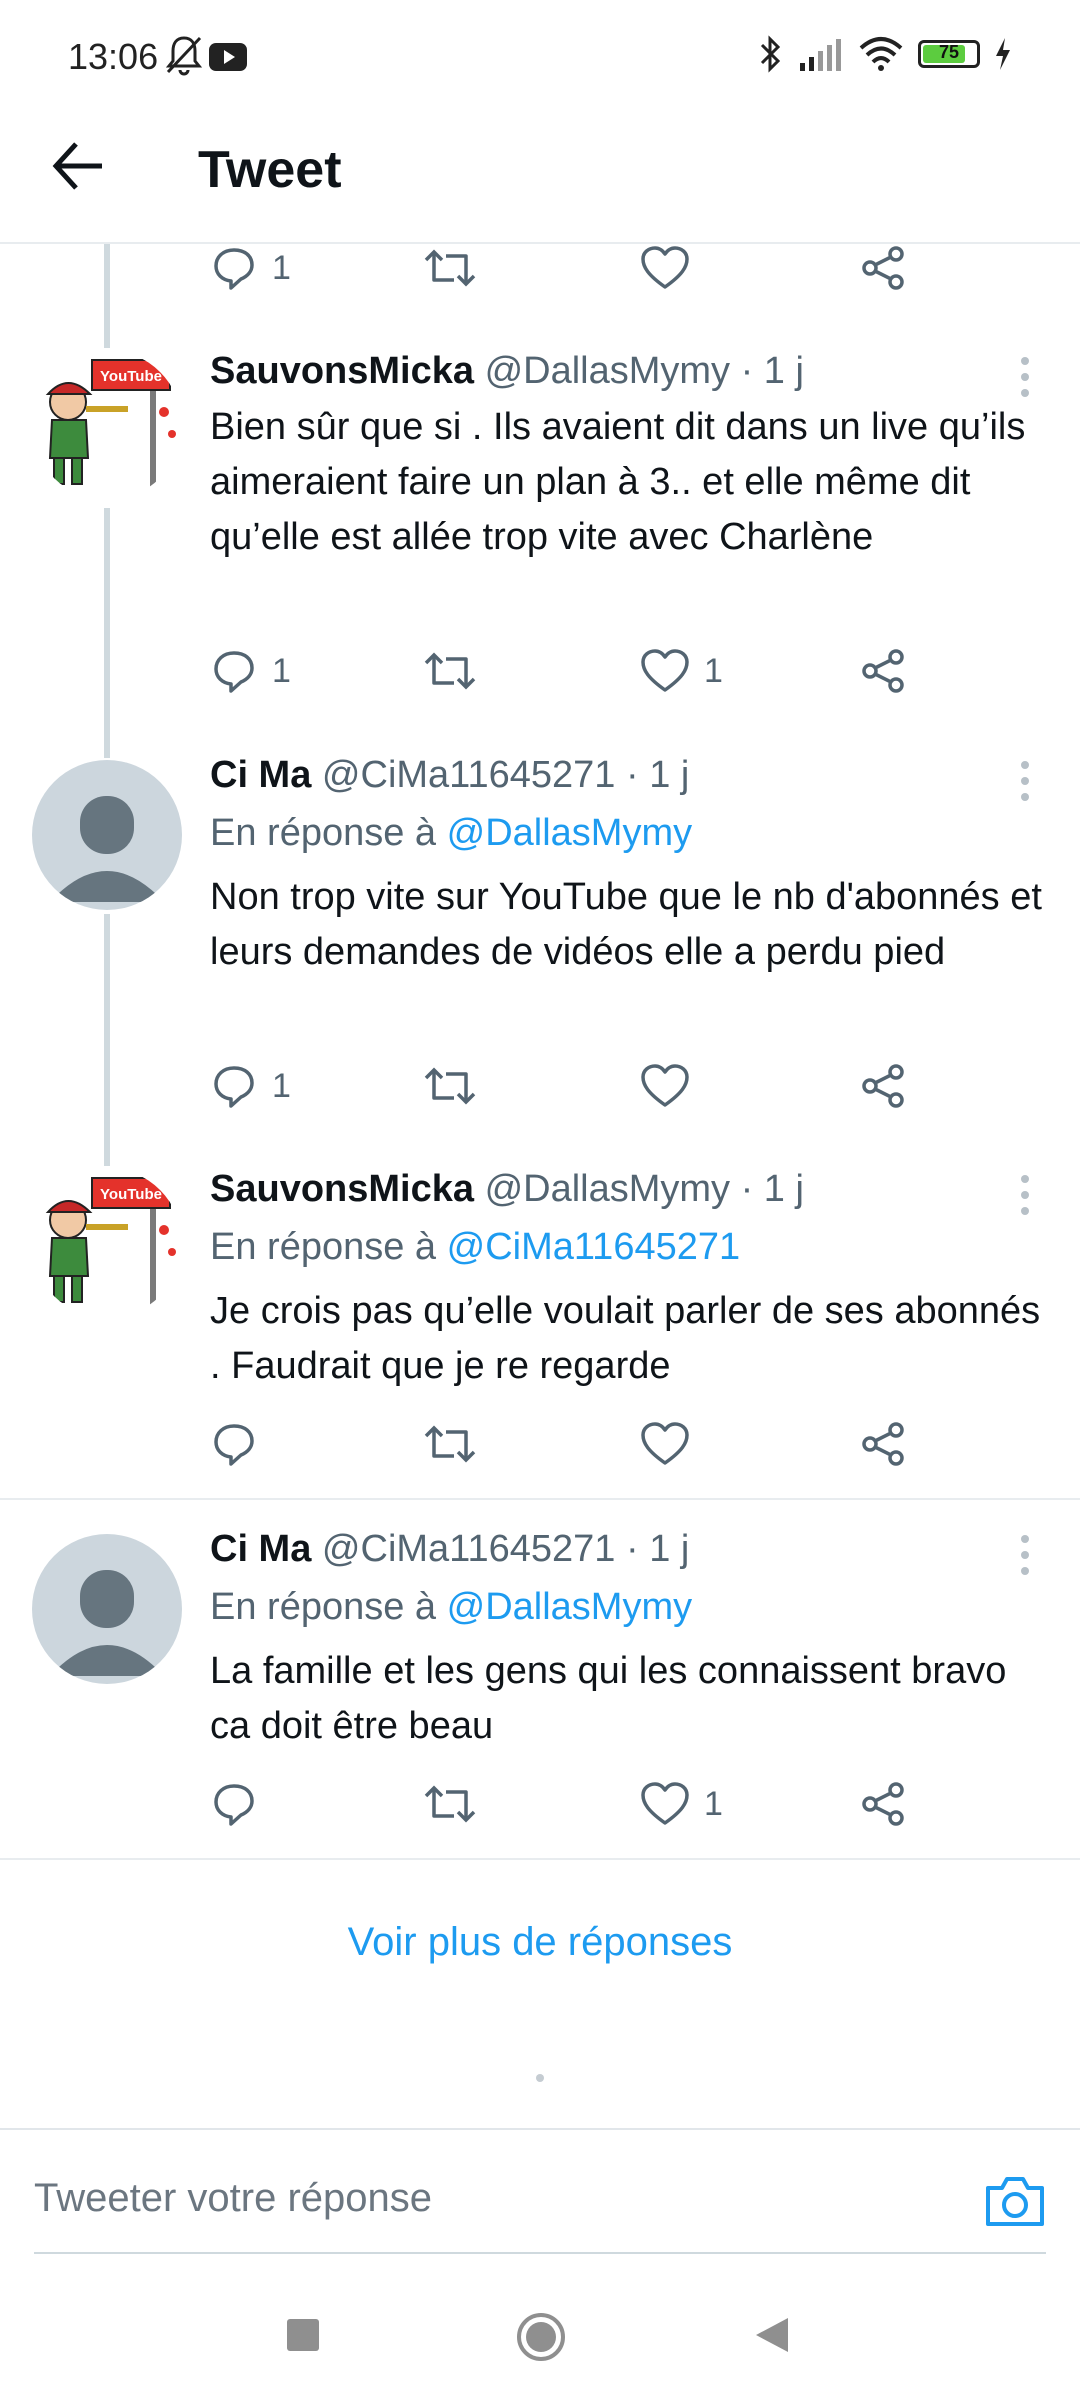 The height and width of the screenshot is (2400, 1080). I want to click on youtube-notification-icon, so click(228, 59).